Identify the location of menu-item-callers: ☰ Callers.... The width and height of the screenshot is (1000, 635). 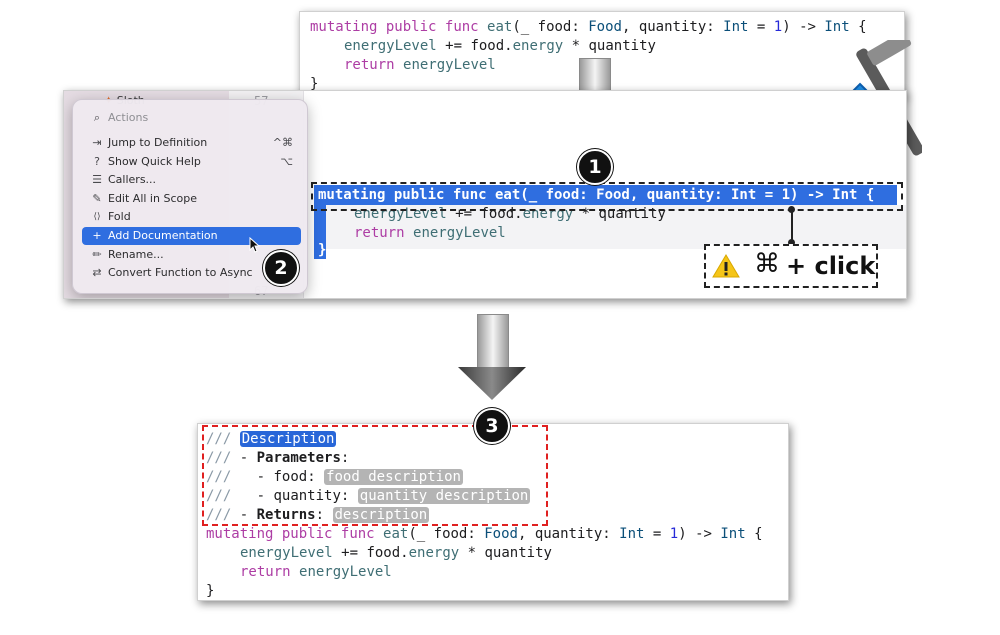
(191, 180).